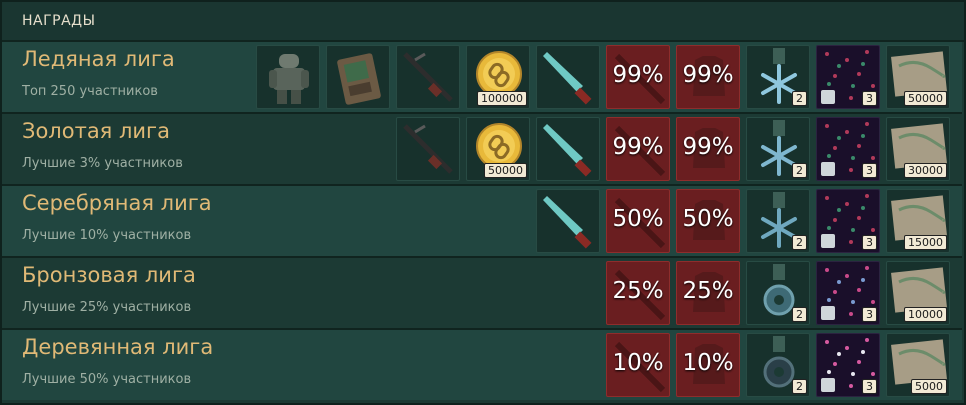  I want to click on armor-suit-reward, so click(288, 77).